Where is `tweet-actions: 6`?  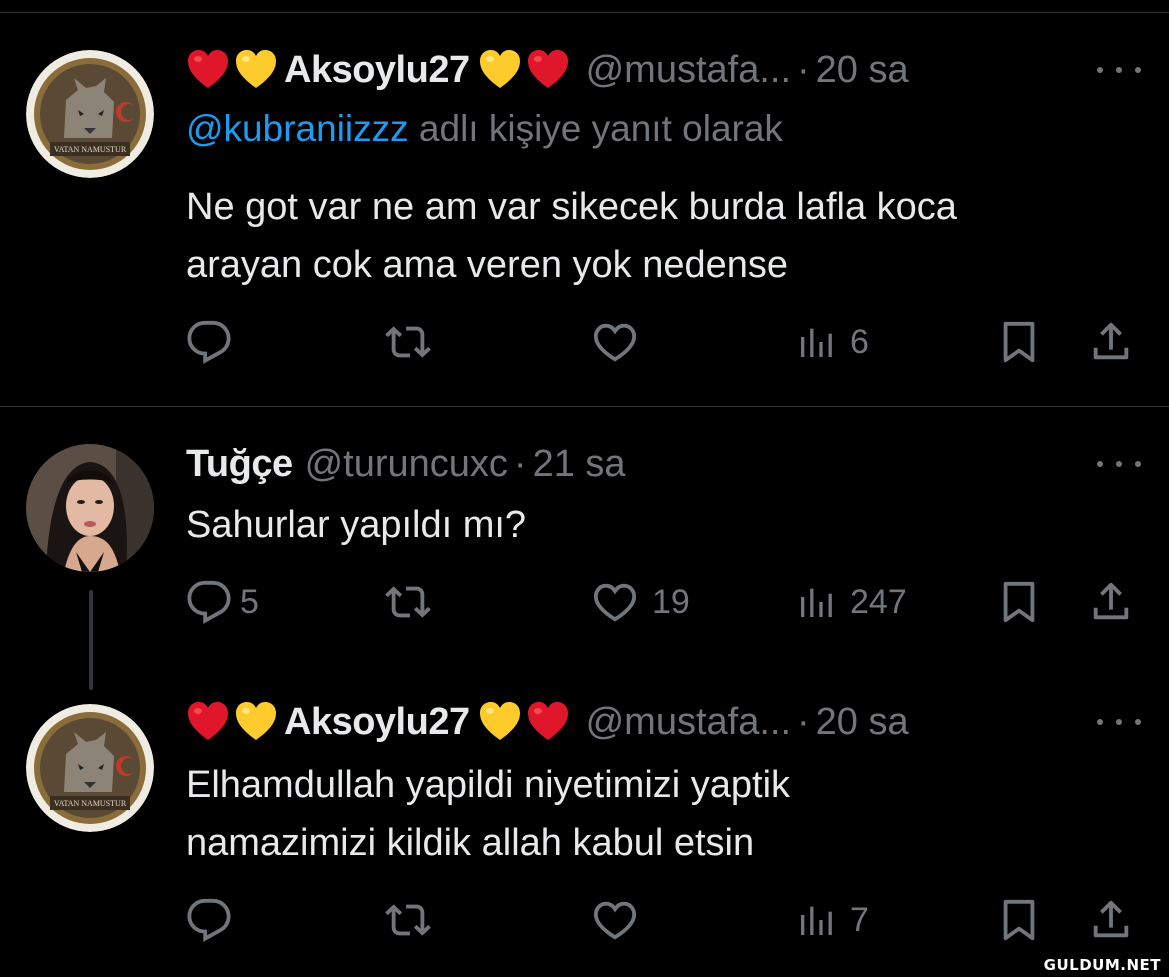
tweet-actions: 6 is located at coordinates (584, 342).